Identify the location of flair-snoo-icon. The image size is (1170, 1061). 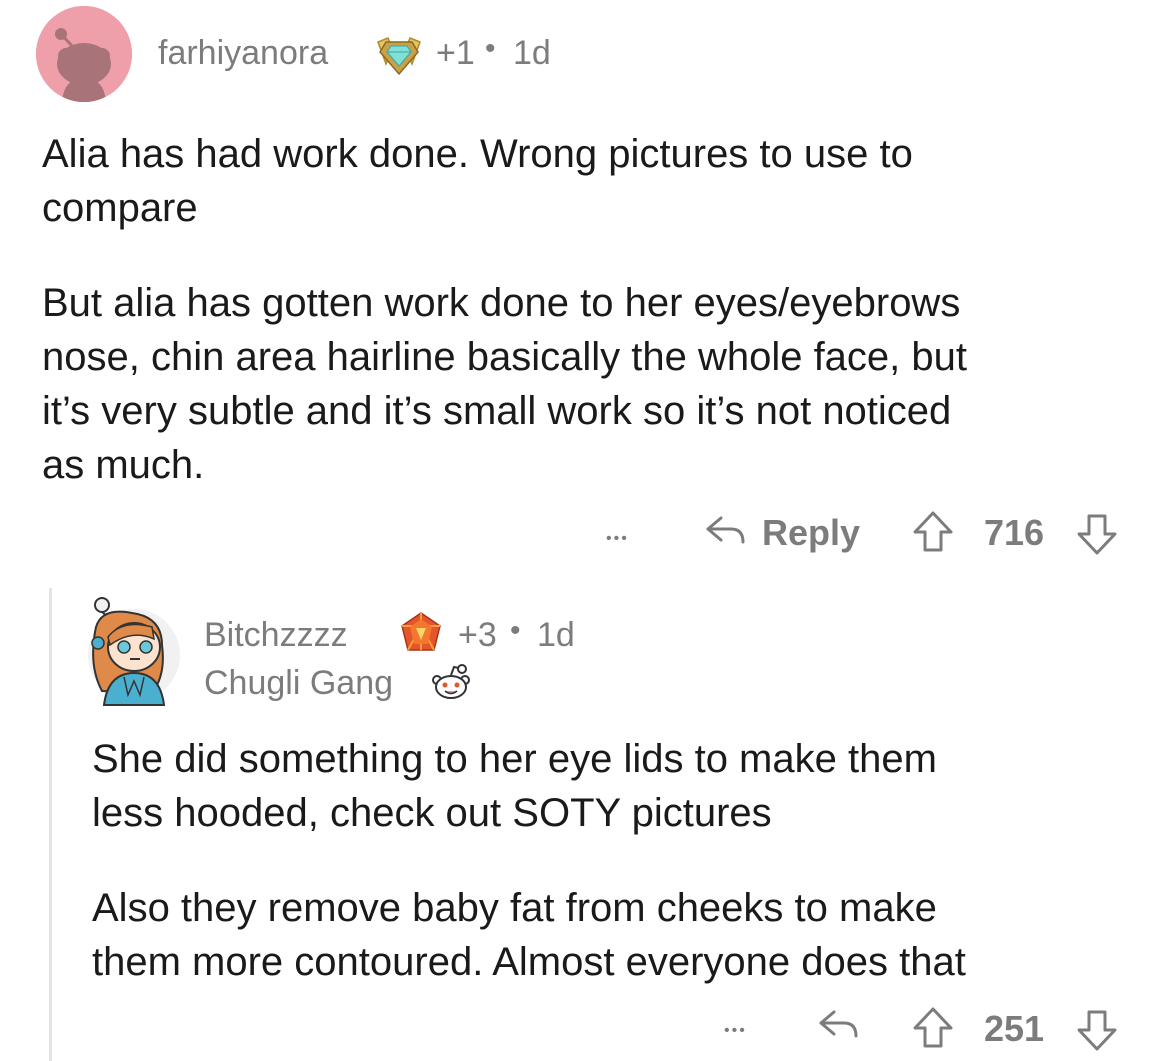
(451, 682).